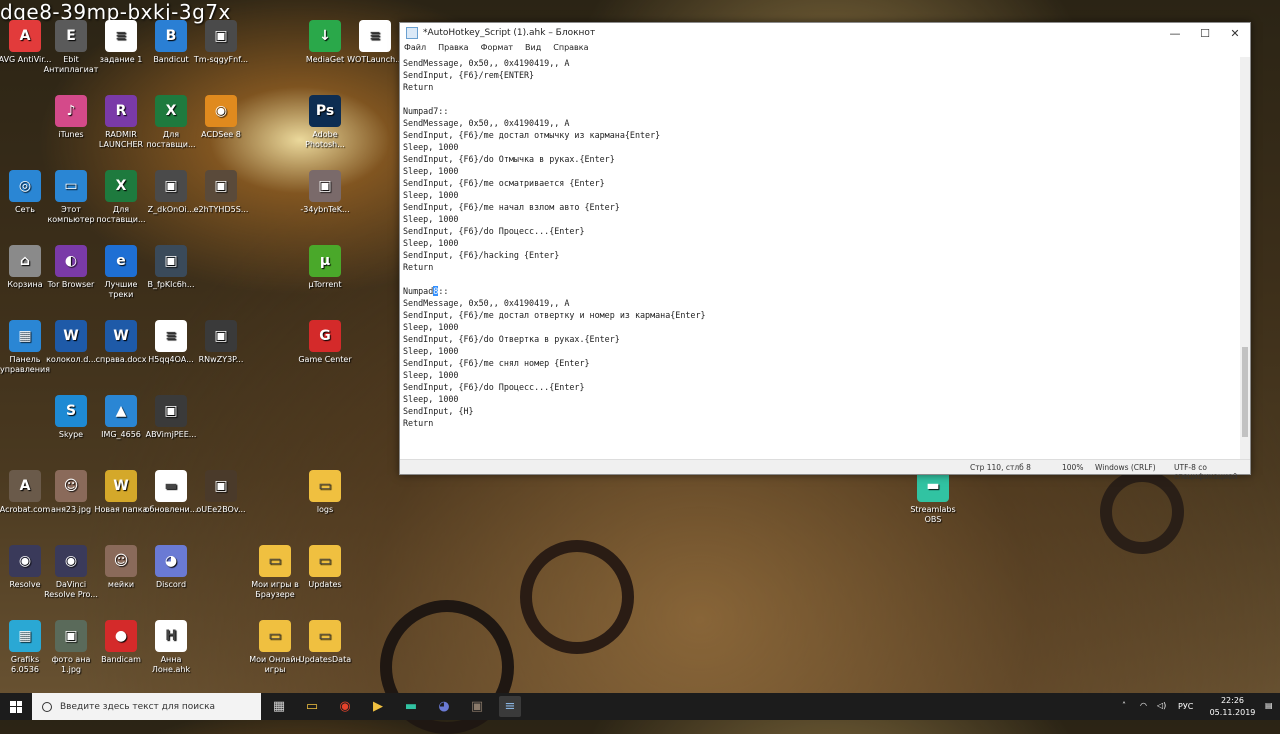 The height and width of the screenshot is (734, 1280). I want to click on app-icon: Ps, so click(325, 111).